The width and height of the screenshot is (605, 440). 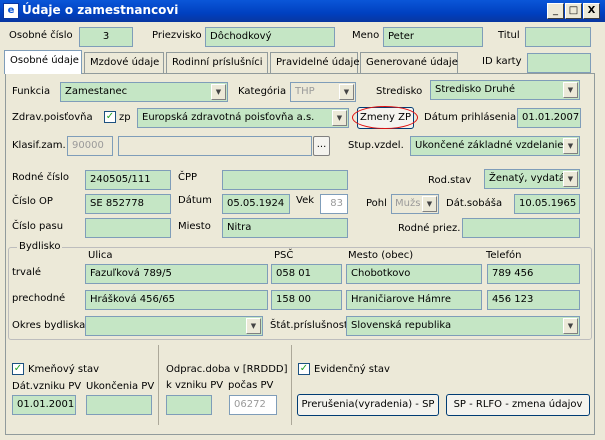 I want to click on trvale-ulica-field: Fazuľková 789/5, so click(x=176, y=274).